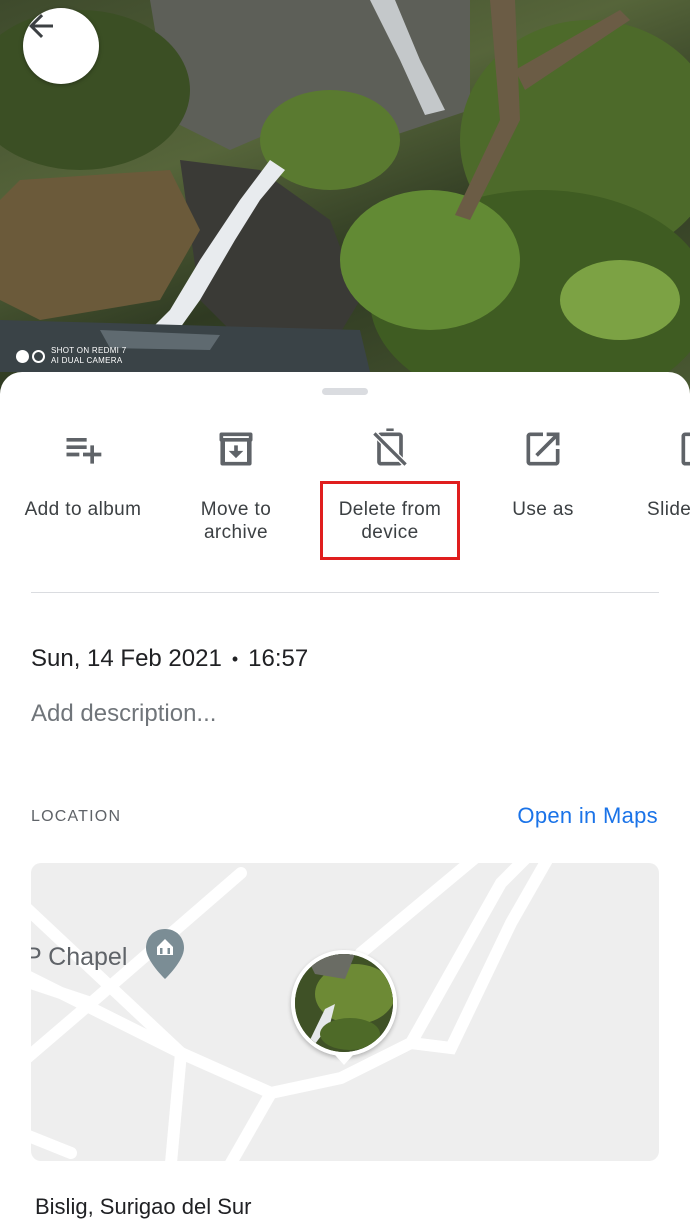  I want to click on photo-location-marker, so click(344, 1003).